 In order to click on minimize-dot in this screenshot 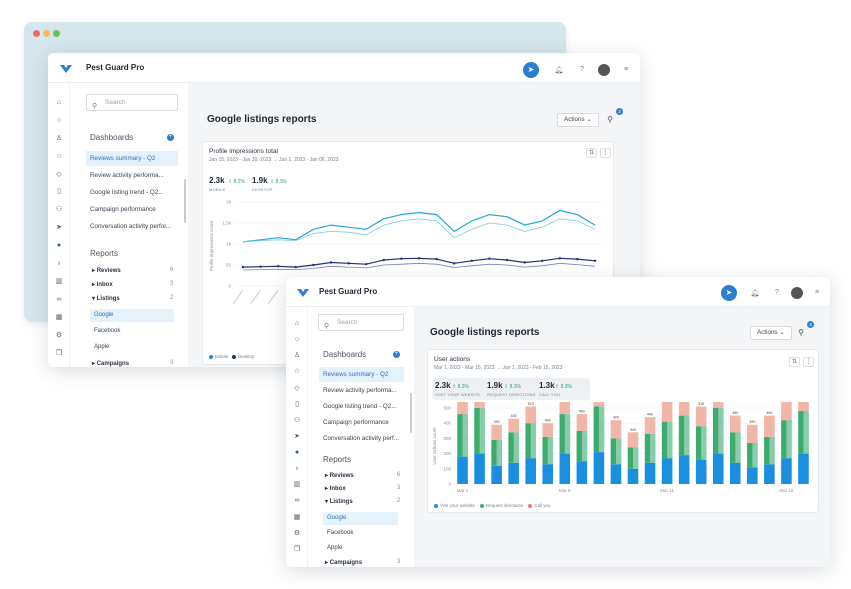, I will do `click(46, 33)`.